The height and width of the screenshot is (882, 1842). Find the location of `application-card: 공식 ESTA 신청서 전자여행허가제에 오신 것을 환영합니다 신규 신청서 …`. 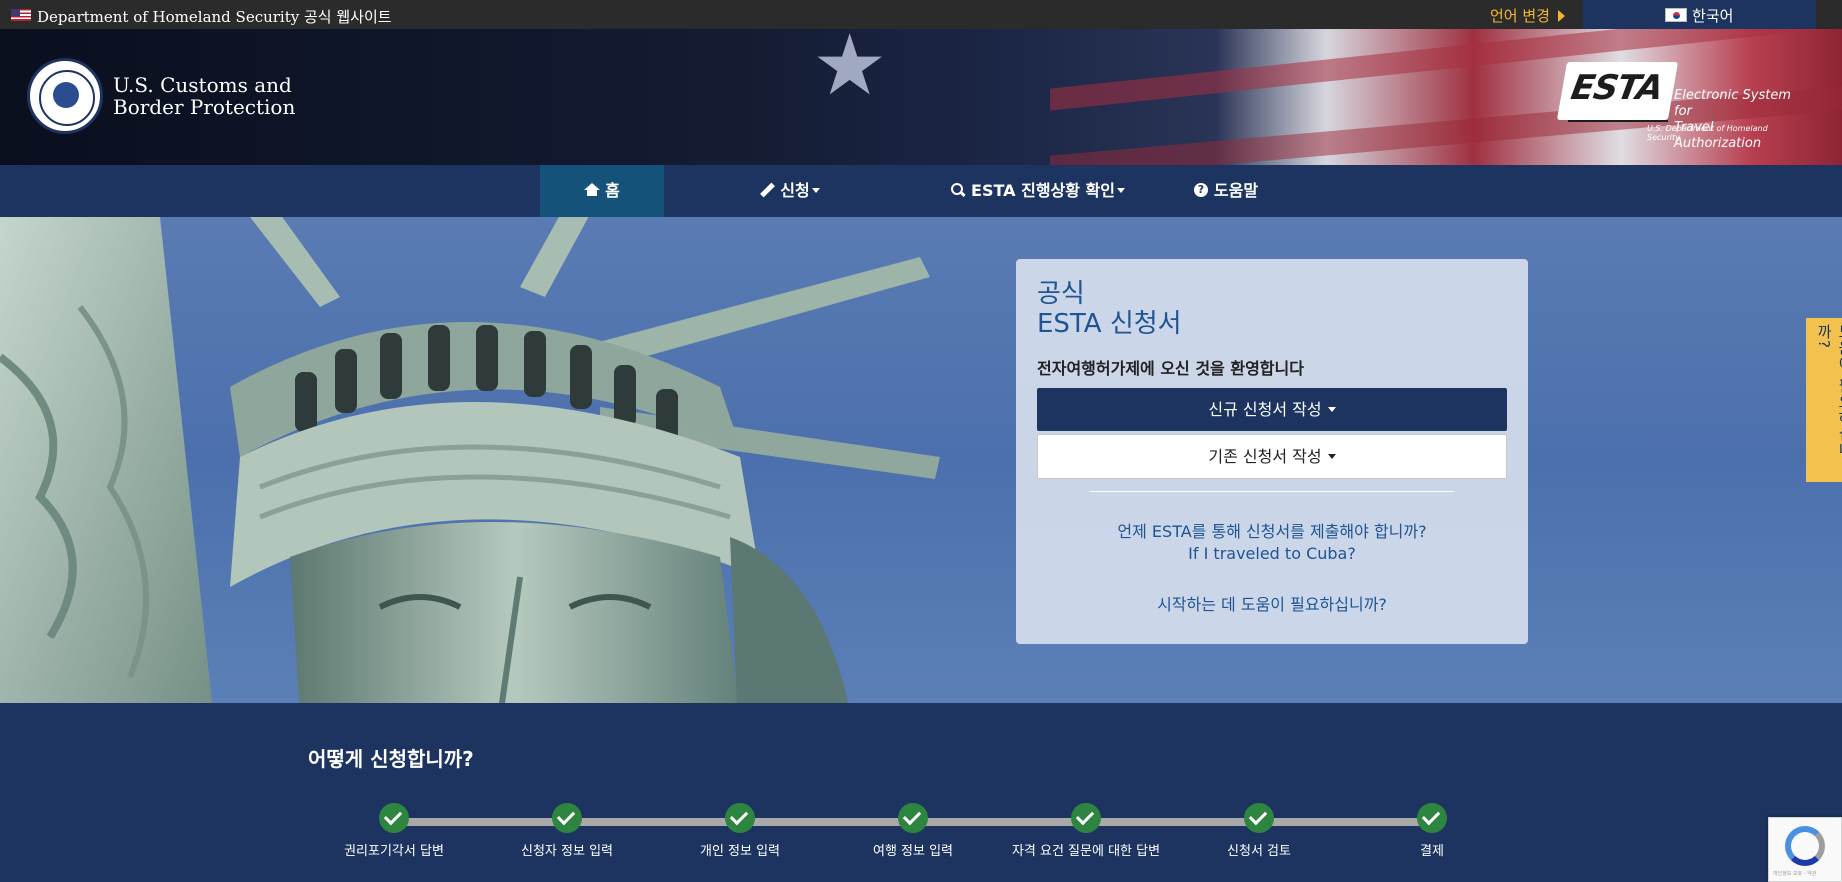

application-card: 공식 ESTA 신청서 전자여행허가제에 오신 것을 환영합니다 신규 신청서 … is located at coordinates (1272, 451).